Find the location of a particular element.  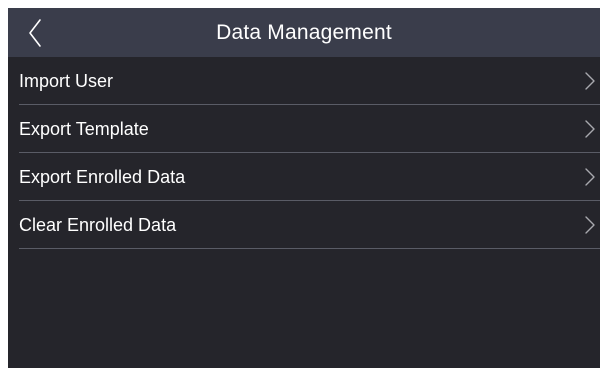

menu-item-label: Clear Enrolled Data is located at coordinates (98, 225).